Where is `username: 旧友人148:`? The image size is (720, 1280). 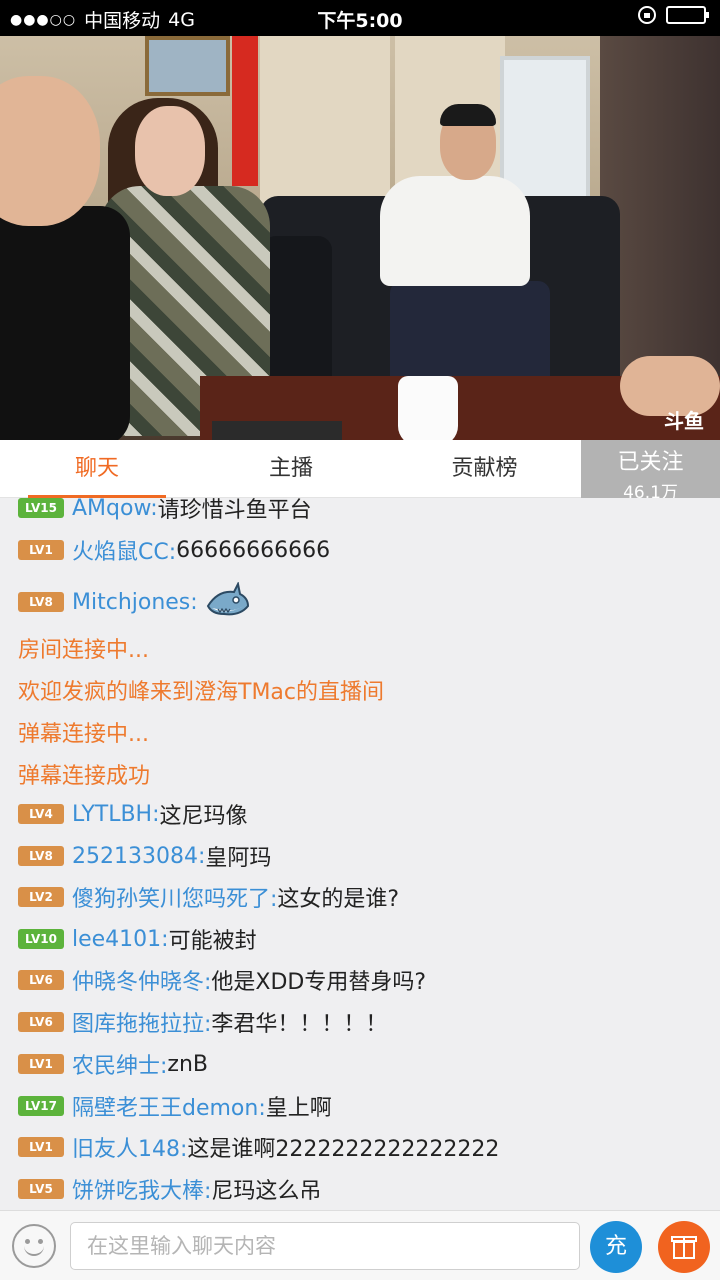 username: 旧友人148: is located at coordinates (129, 1147).